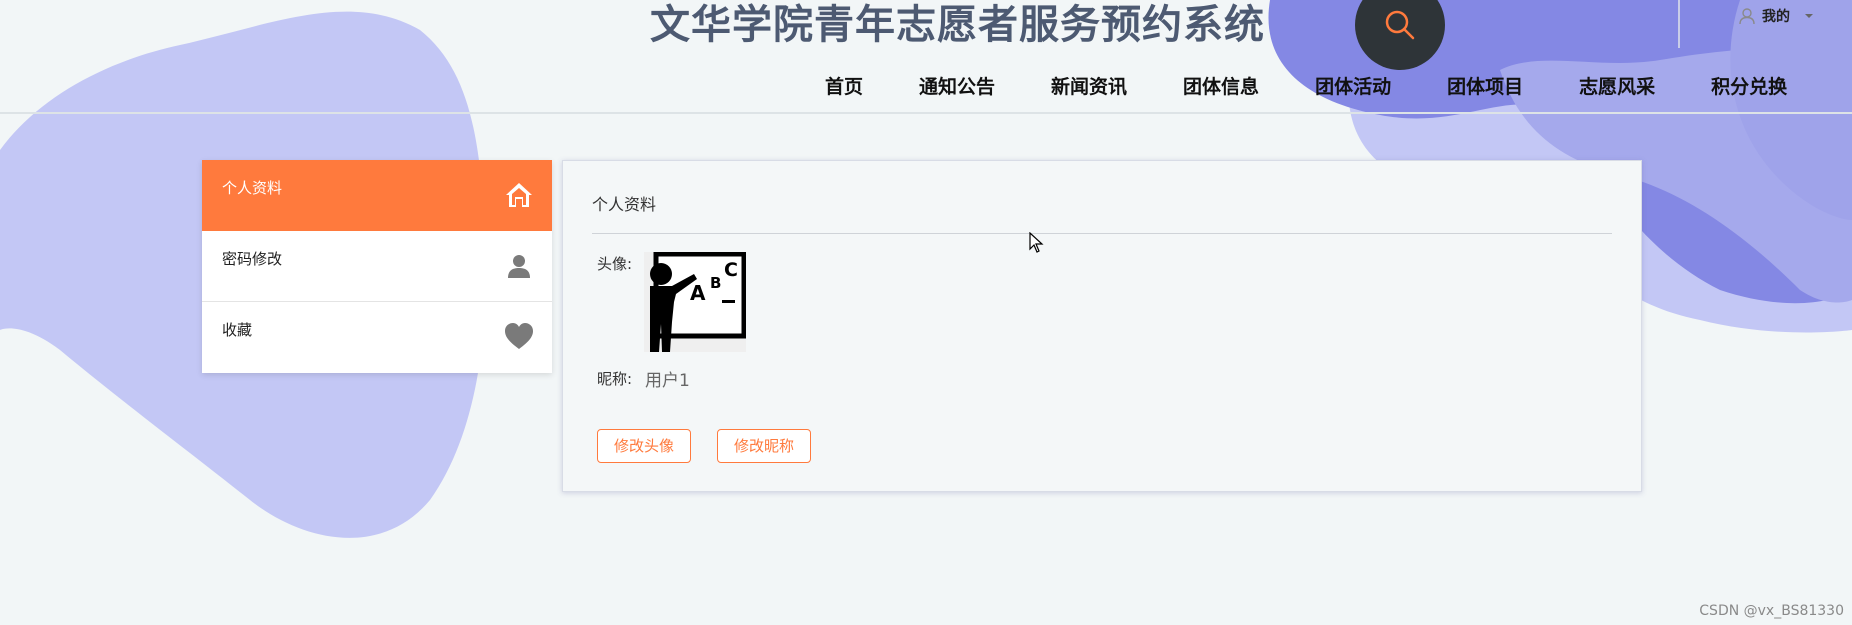  Describe the element at coordinates (1221, 85) in the screenshot. I see `nav-item-group-info: 团体信息` at that location.